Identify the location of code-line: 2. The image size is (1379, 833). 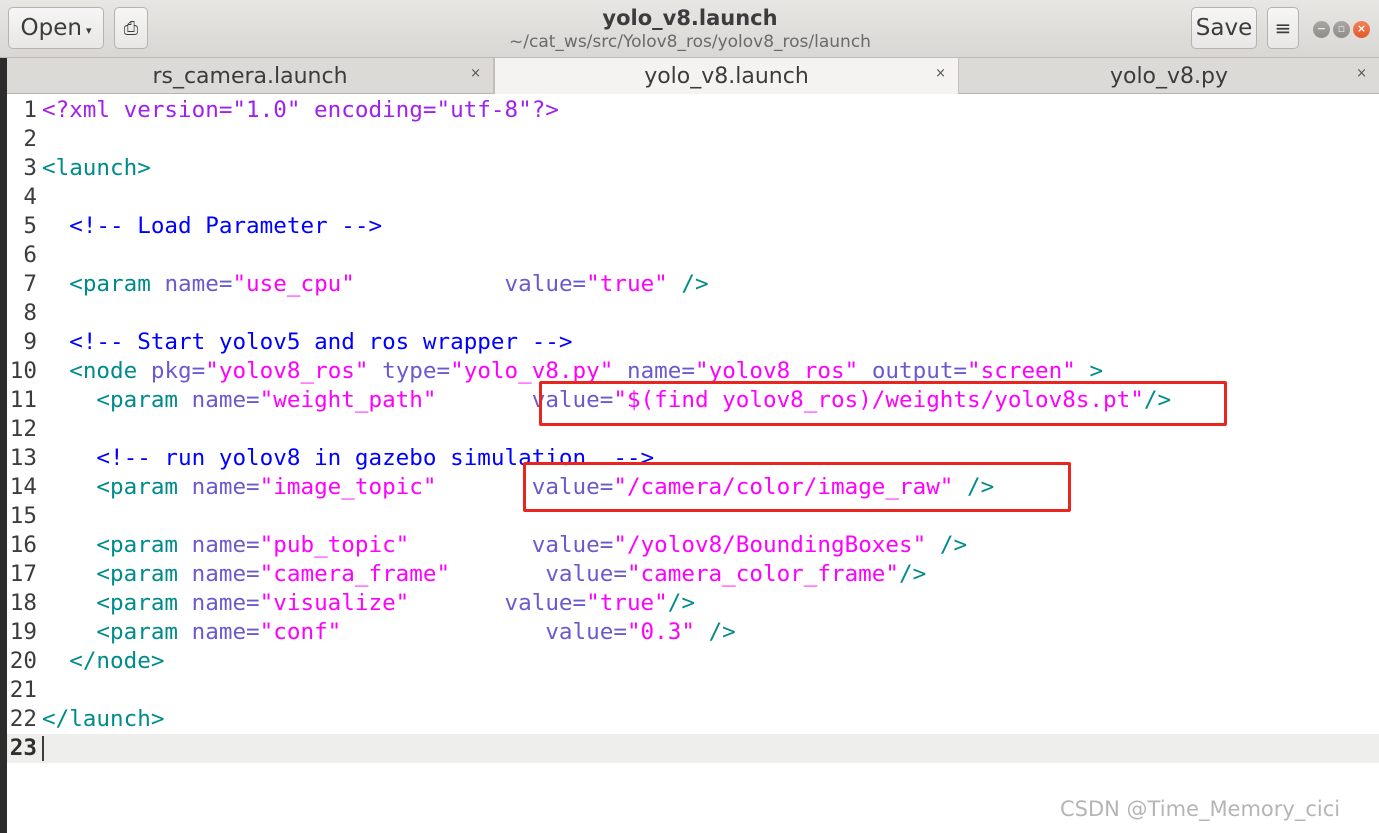
(693, 139).